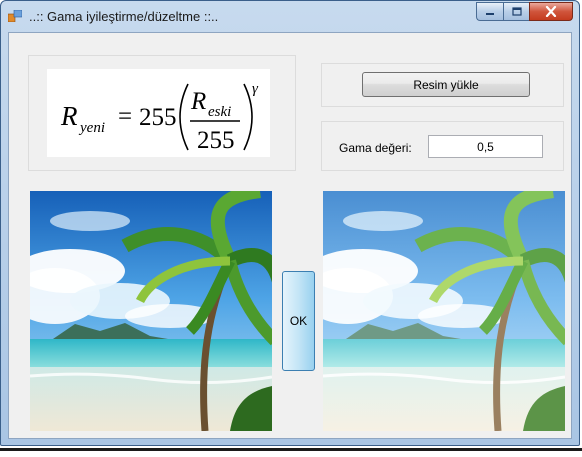 The width and height of the screenshot is (582, 457). Describe the element at coordinates (298, 321) in the screenshot. I see `ok-button: OK` at that location.